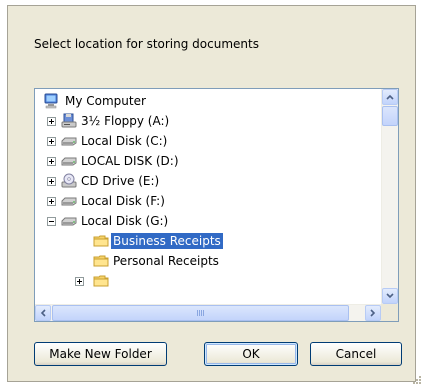  Describe the element at coordinates (105, 101) in the screenshot. I see `tree-item-label: My Computer` at that location.